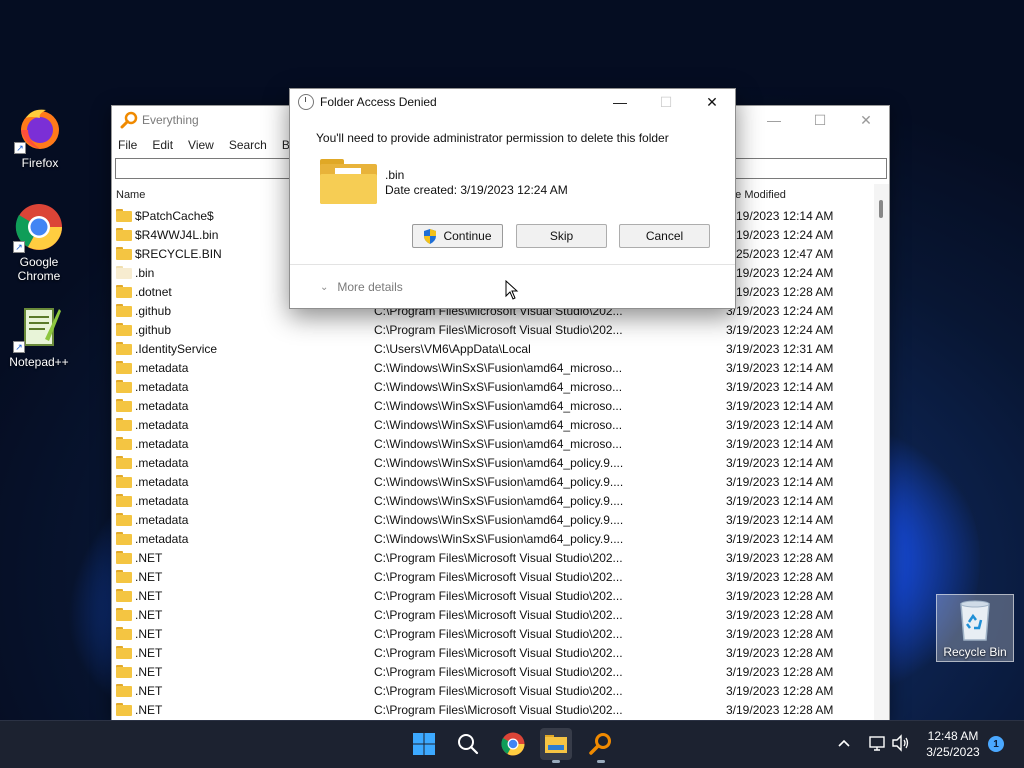  I want to click on volume-control, so click(901, 744).